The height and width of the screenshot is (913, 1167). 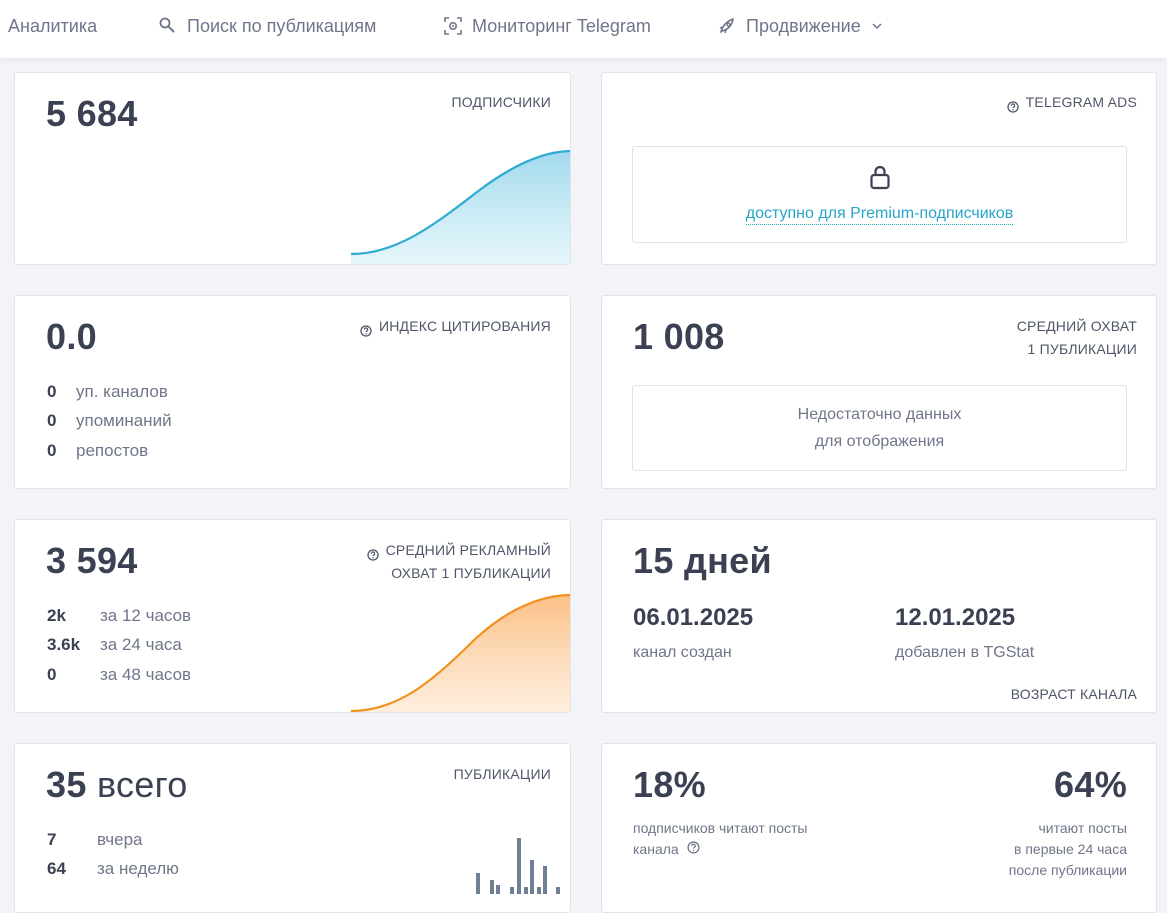 What do you see at coordinates (453, 26) in the screenshot?
I see `radar-icon` at bounding box center [453, 26].